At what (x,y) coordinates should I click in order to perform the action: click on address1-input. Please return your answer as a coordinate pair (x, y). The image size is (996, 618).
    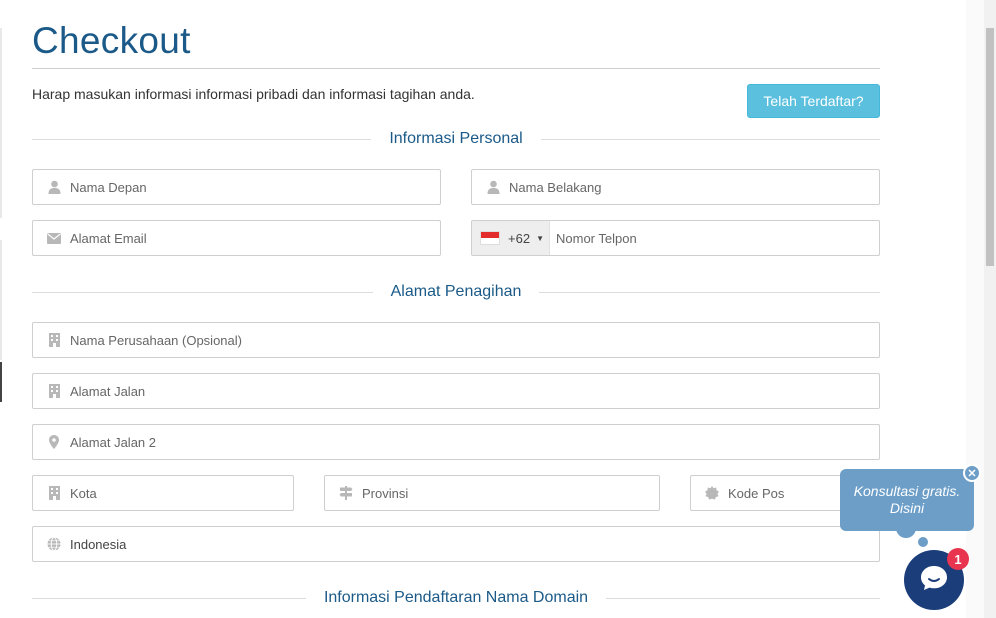
    Looking at the image, I should click on (474, 391).